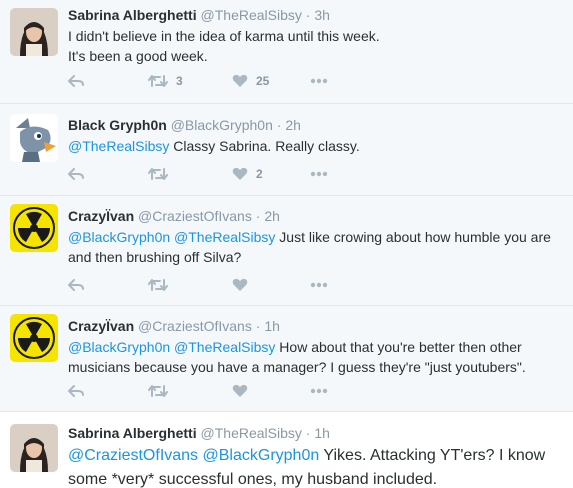  What do you see at coordinates (222, 125) in the screenshot?
I see `username: @BlackGryph0n` at bounding box center [222, 125].